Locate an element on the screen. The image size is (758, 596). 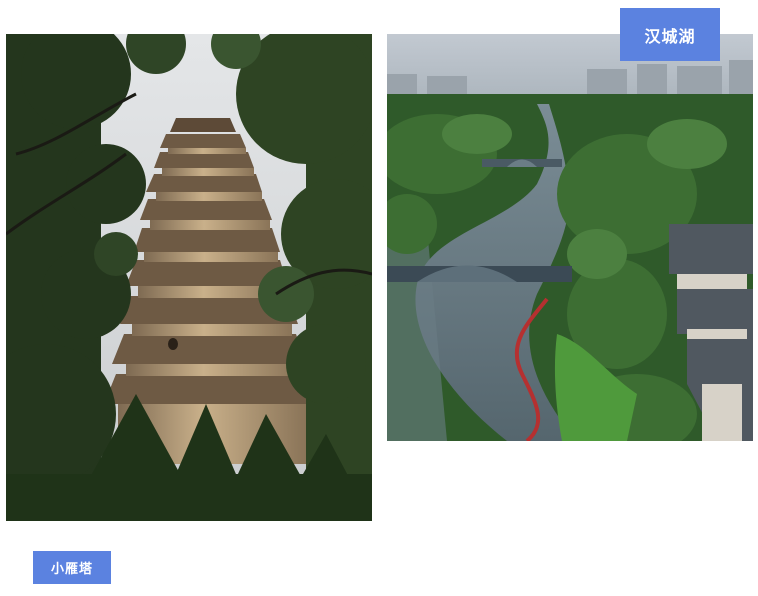
caption-hancheng-lake: 汉城湖 is located at coordinates (670, 34).